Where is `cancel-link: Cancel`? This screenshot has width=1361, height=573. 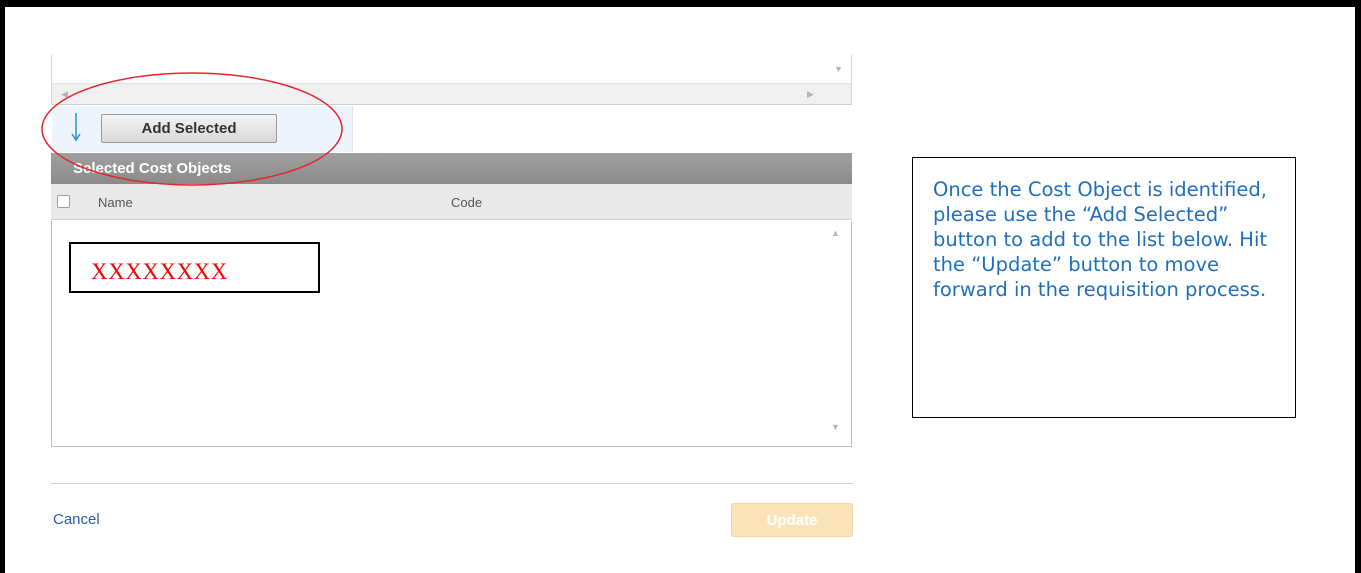
cancel-link: Cancel is located at coordinates (76, 519).